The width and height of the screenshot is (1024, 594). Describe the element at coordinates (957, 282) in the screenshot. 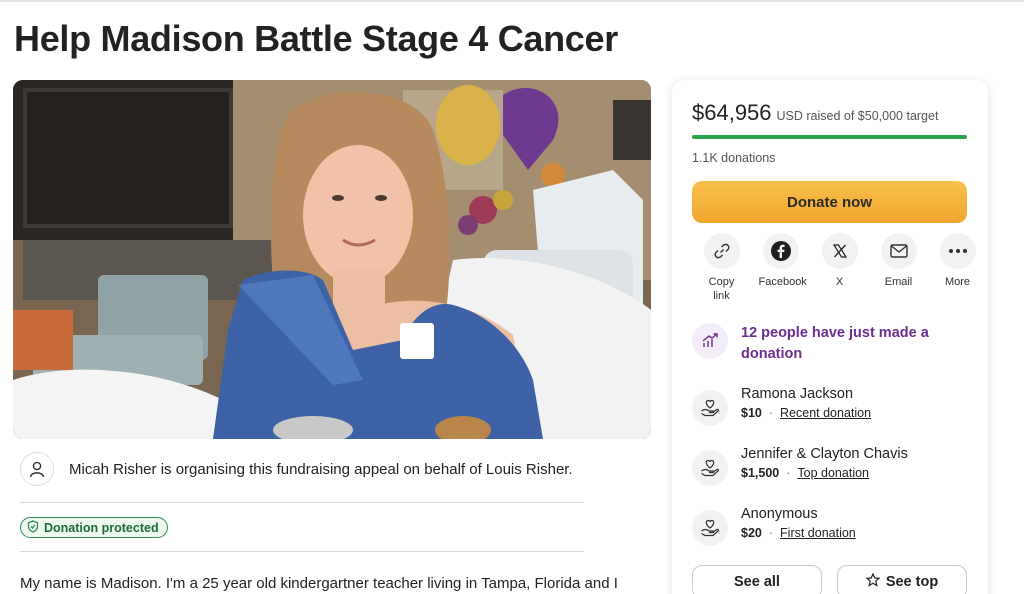

I see `share-label: More` at that location.